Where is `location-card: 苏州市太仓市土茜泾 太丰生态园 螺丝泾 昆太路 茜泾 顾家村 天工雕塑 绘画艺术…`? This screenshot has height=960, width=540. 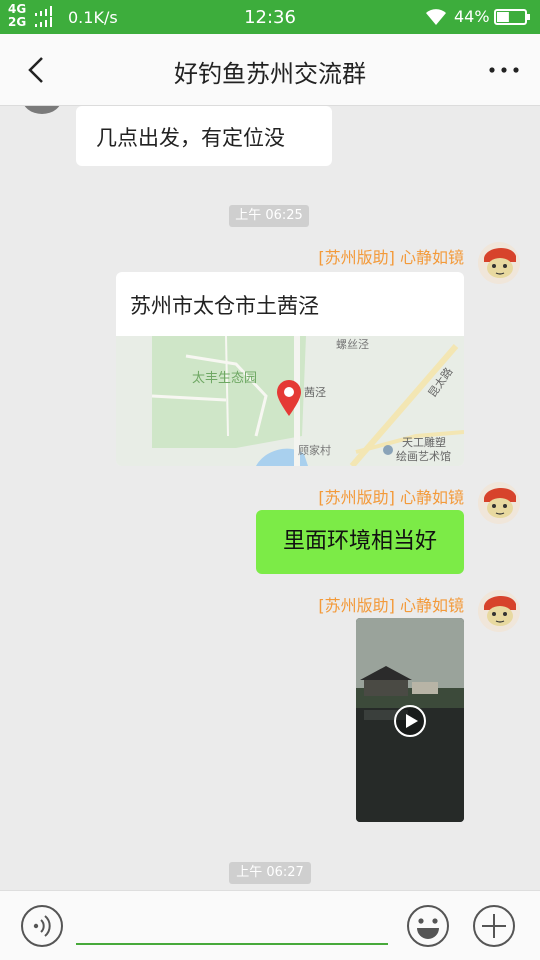
location-card: 苏州市太仓市土茜泾 太丰生态园 螺丝泾 昆太路 茜泾 顾家村 天工雕塑 绘画艺术… is located at coordinates (290, 369).